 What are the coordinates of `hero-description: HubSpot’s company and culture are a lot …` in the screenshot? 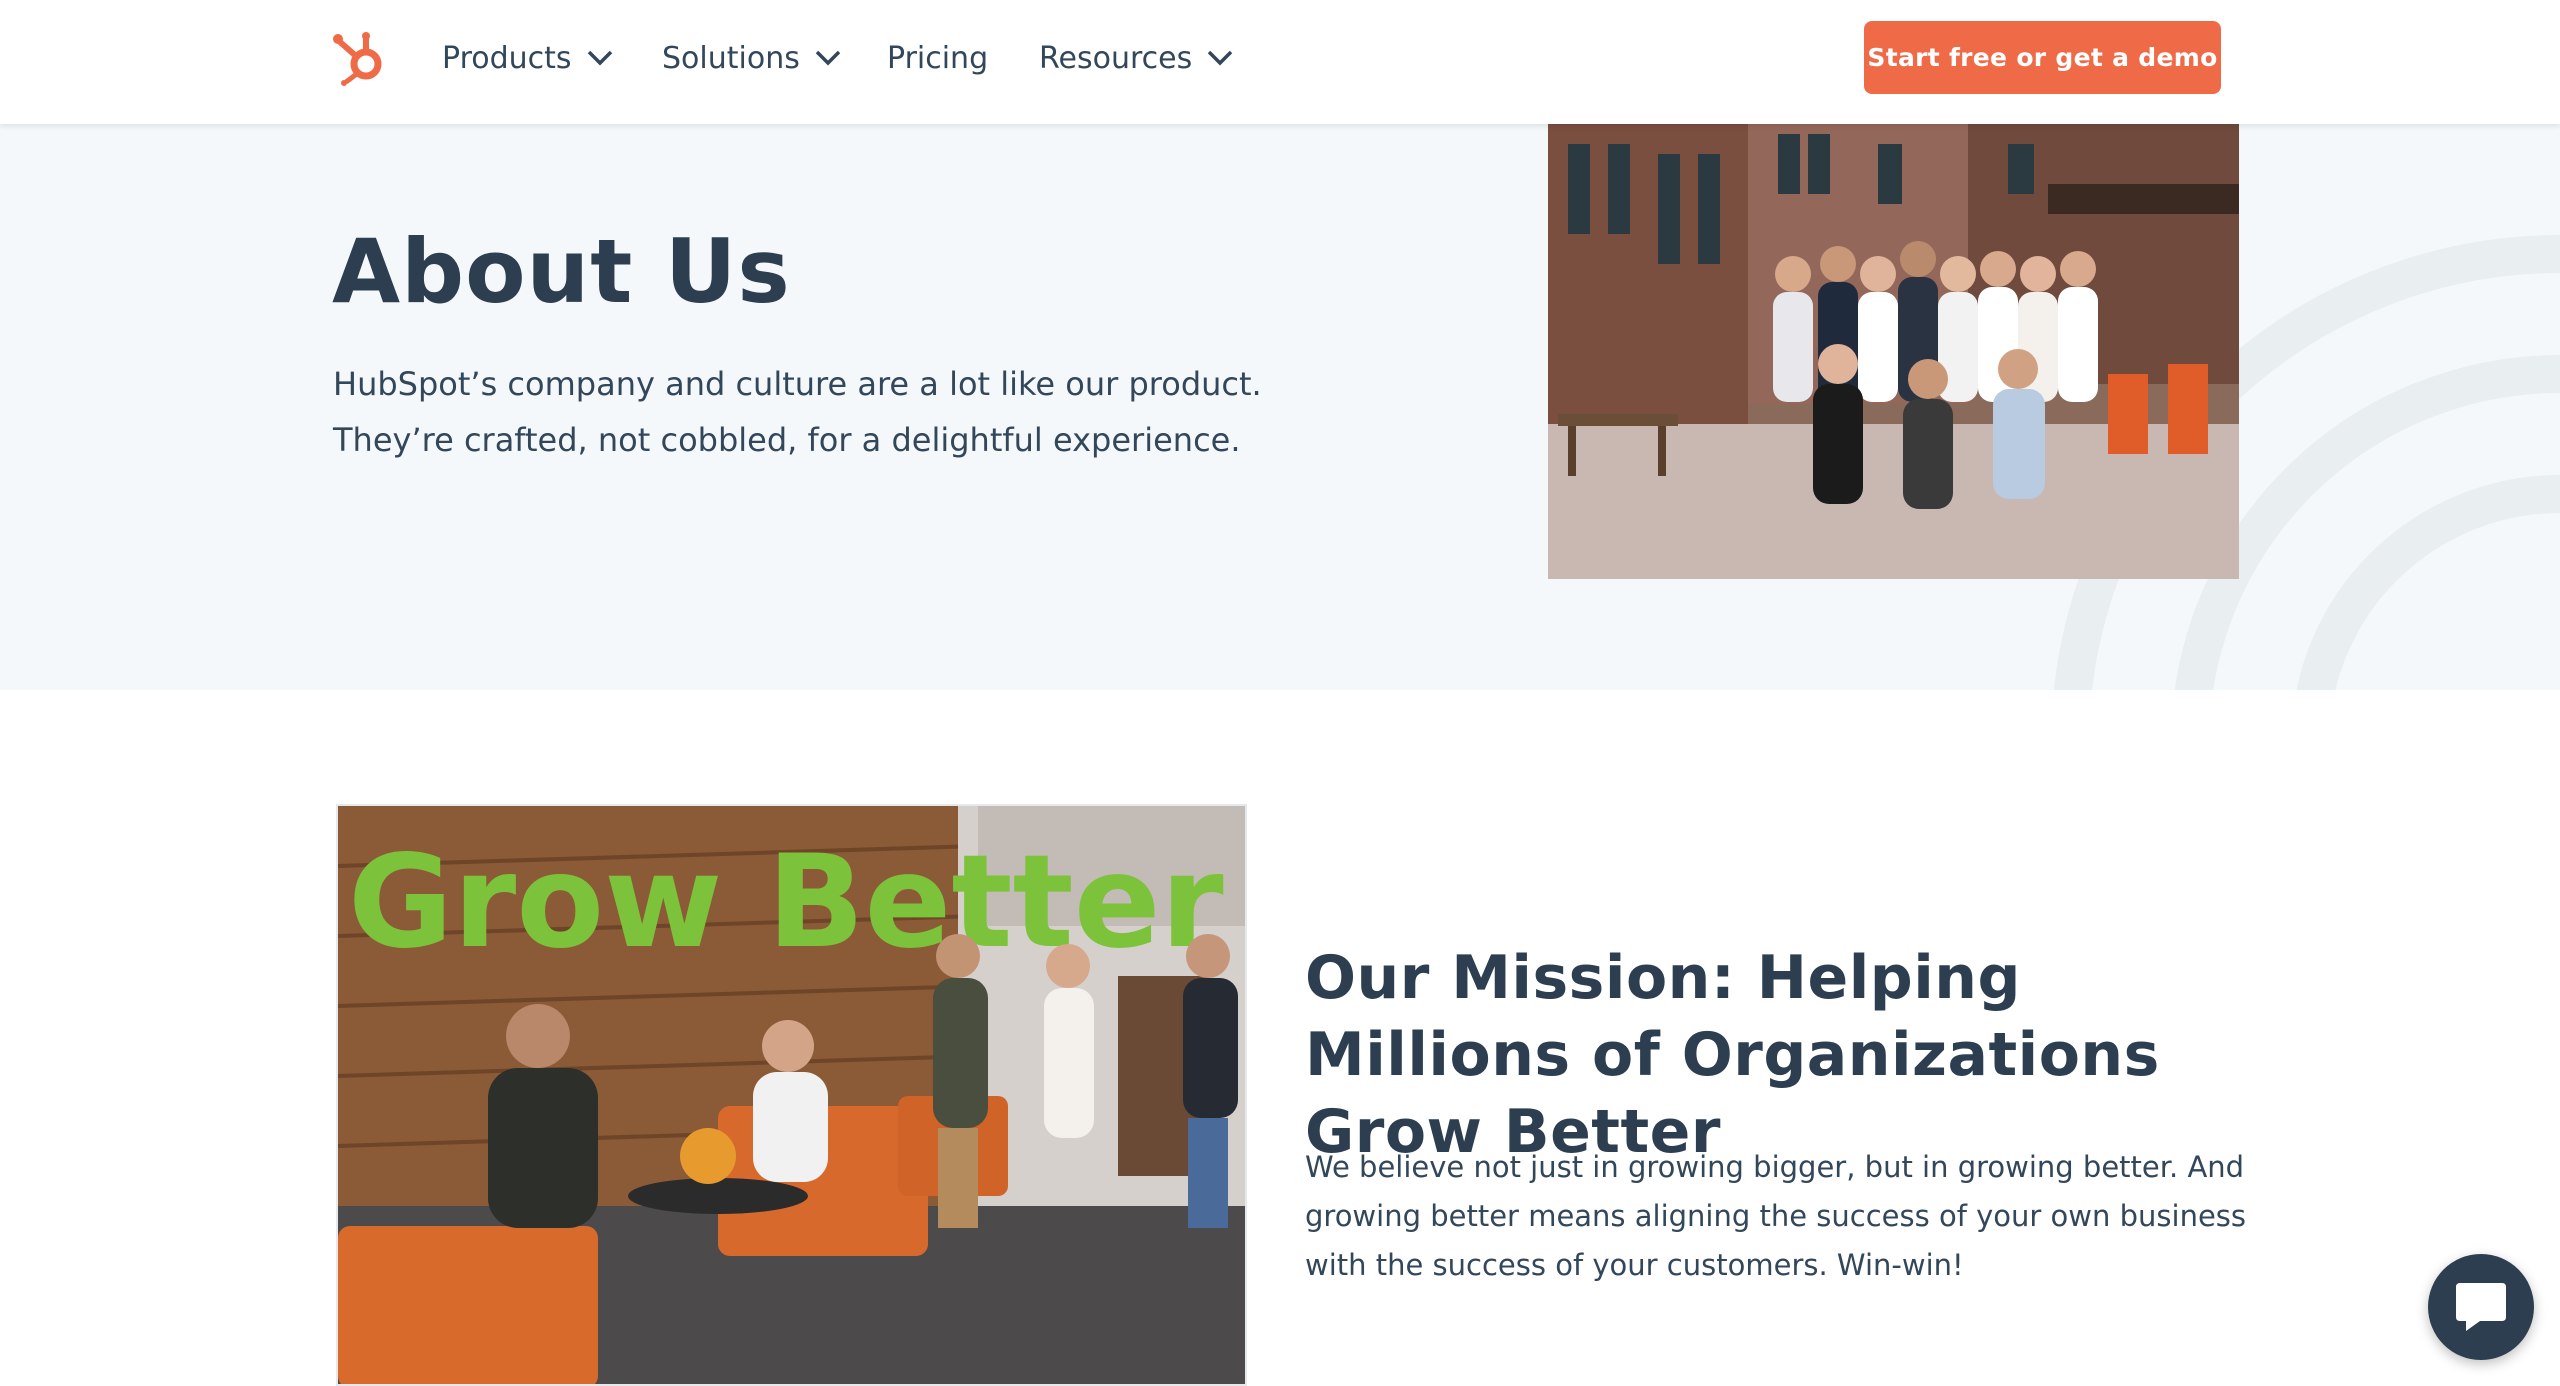 It's located at (797, 412).